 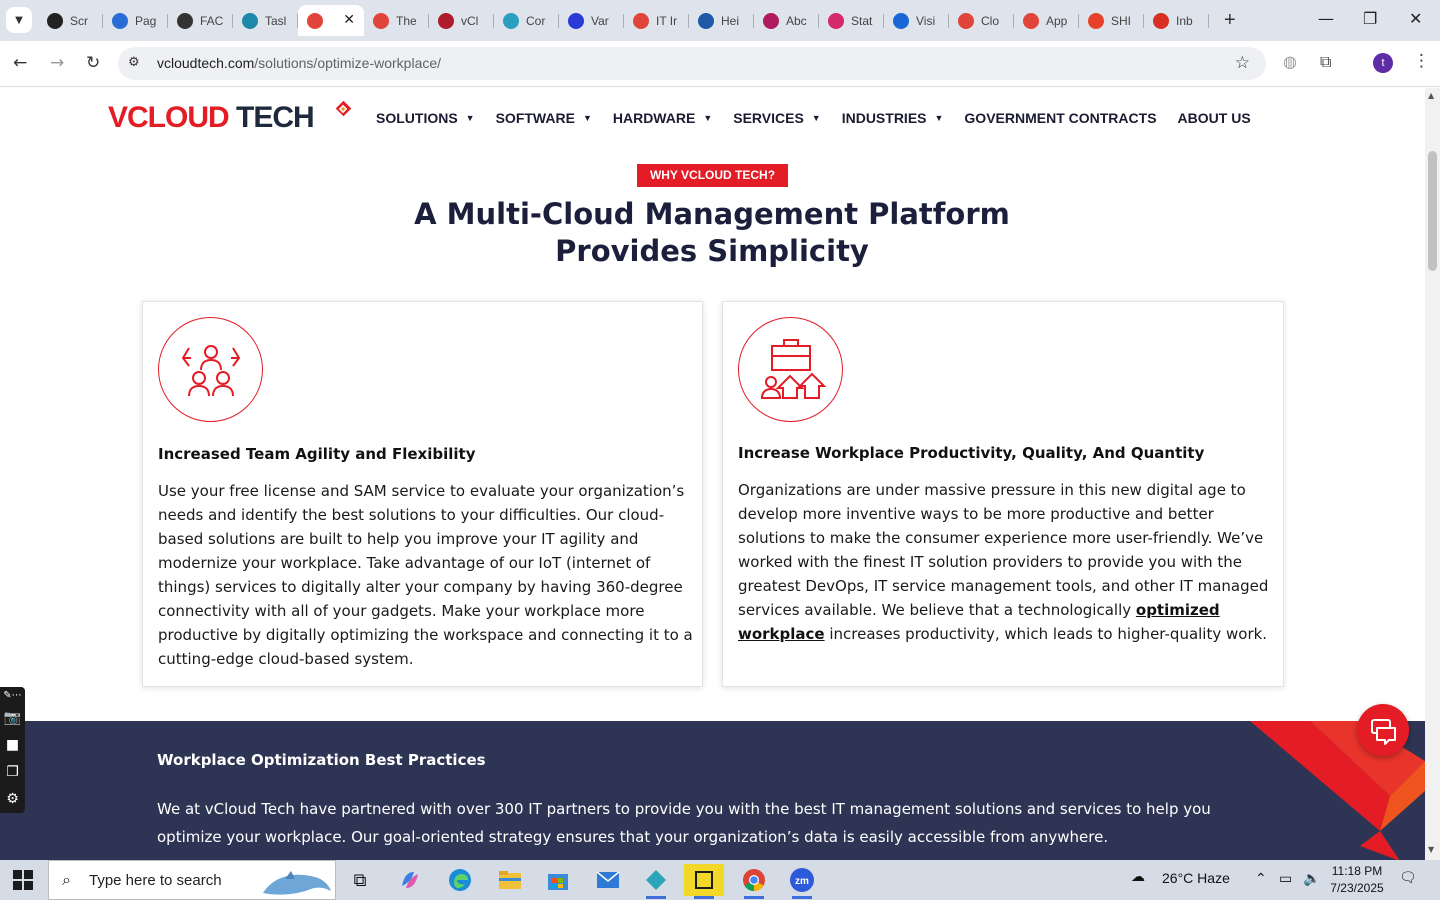 What do you see at coordinates (926, 20) in the screenshot?
I see `tab-label: Visi` at bounding box center [926, 20].